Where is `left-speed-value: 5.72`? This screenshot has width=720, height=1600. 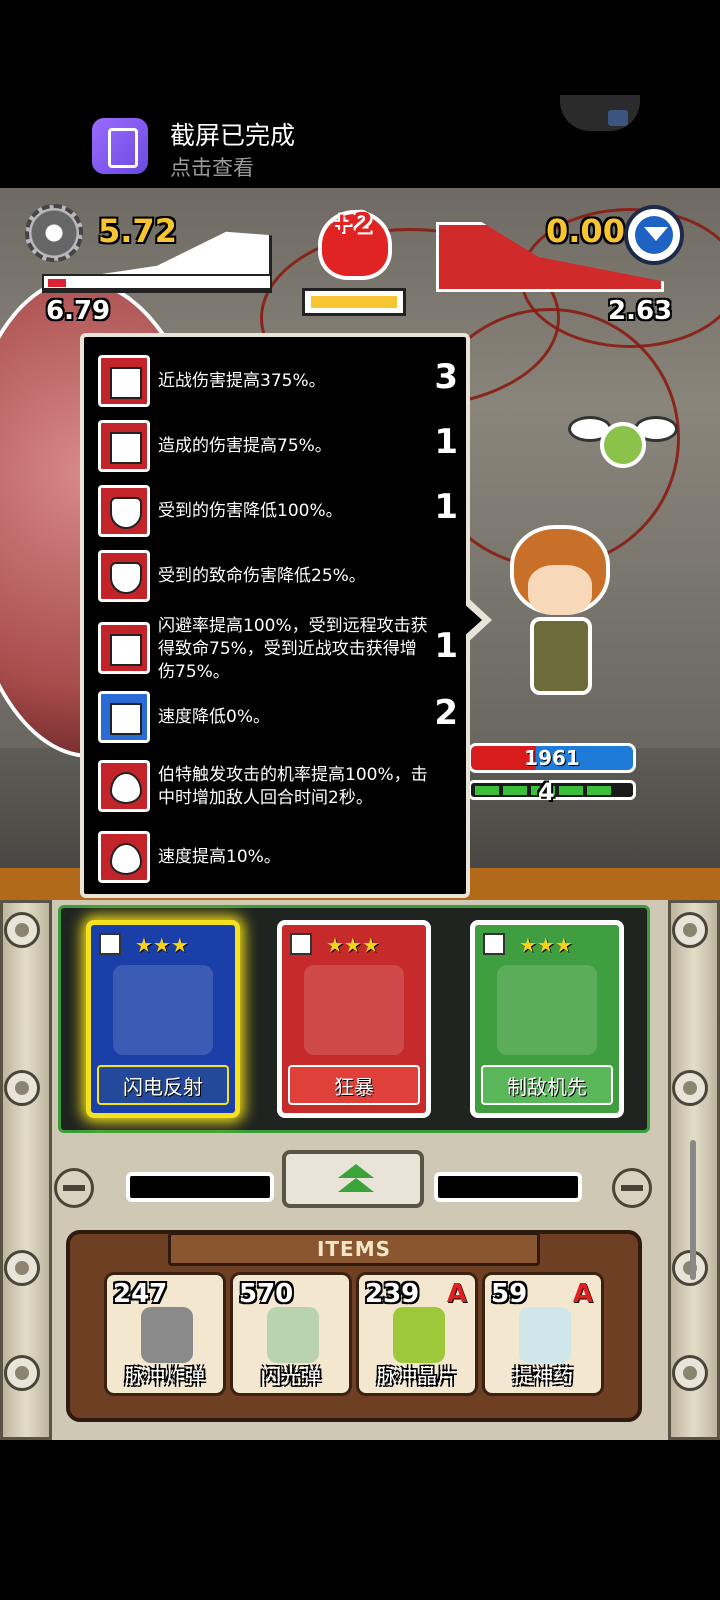 left-speed-value: 5.72 is located at coordinates (137, 231).